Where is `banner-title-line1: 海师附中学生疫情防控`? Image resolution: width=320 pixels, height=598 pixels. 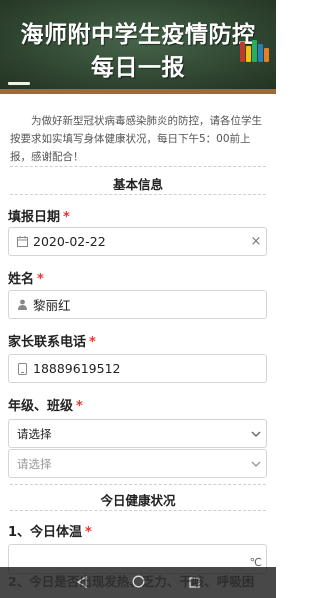 banner-title-line1: 海师附中学生疫情防控 is located at coordinates (138, 35).